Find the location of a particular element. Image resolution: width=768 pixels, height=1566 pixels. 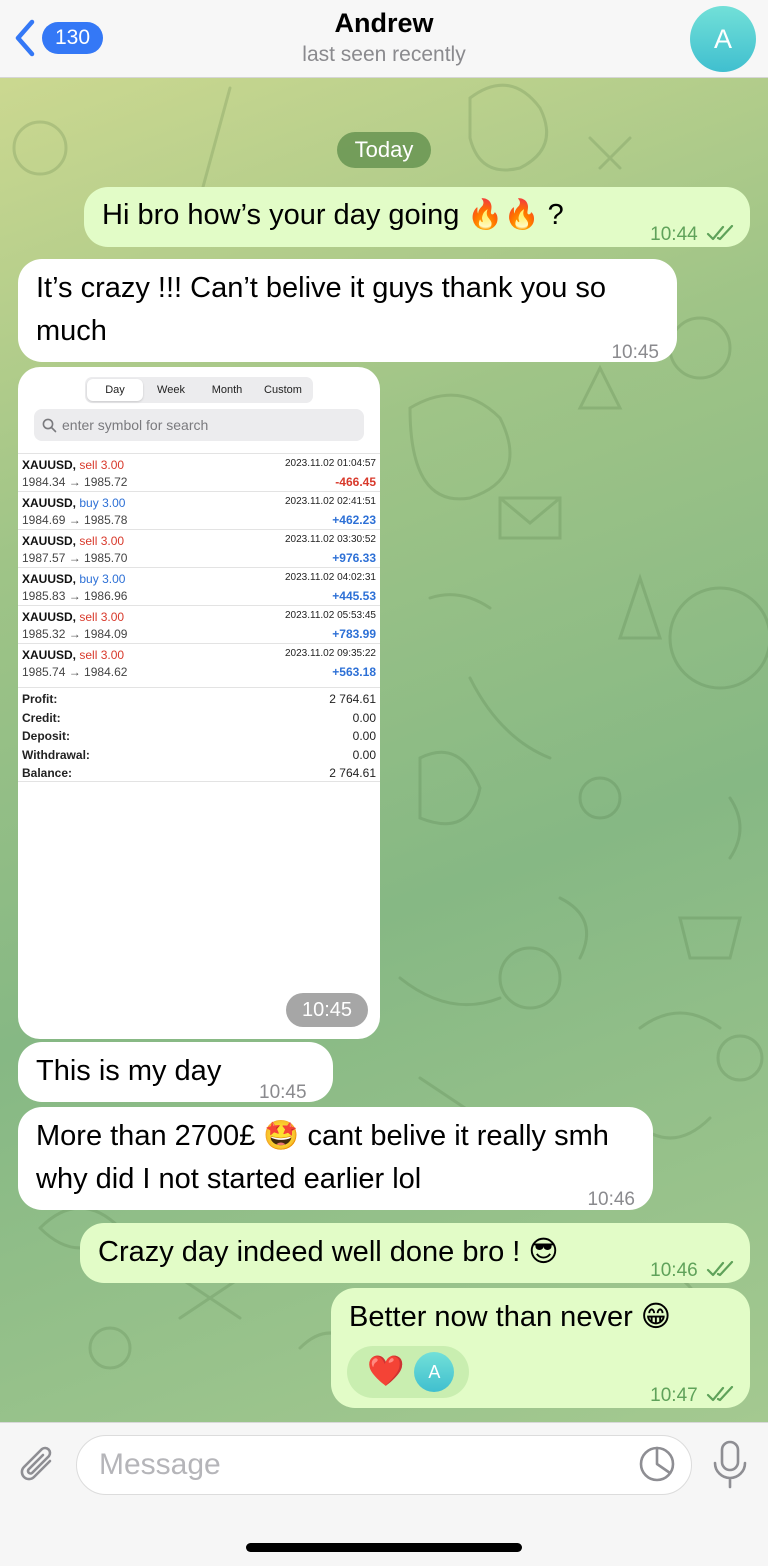

message-time: 10:47 is located at coordinates (693, 1395).